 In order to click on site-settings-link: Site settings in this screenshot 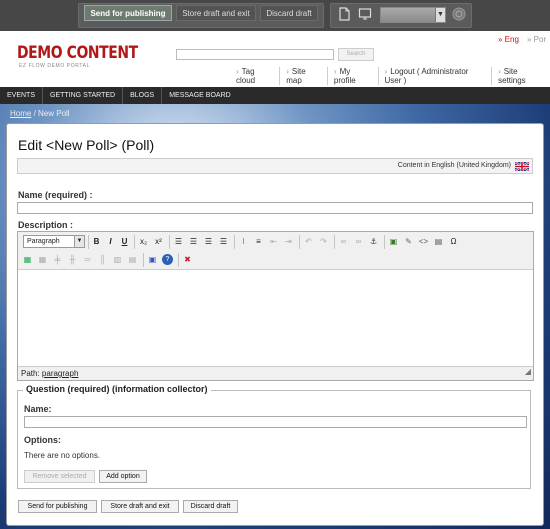, I will do `click(520, 76)`.